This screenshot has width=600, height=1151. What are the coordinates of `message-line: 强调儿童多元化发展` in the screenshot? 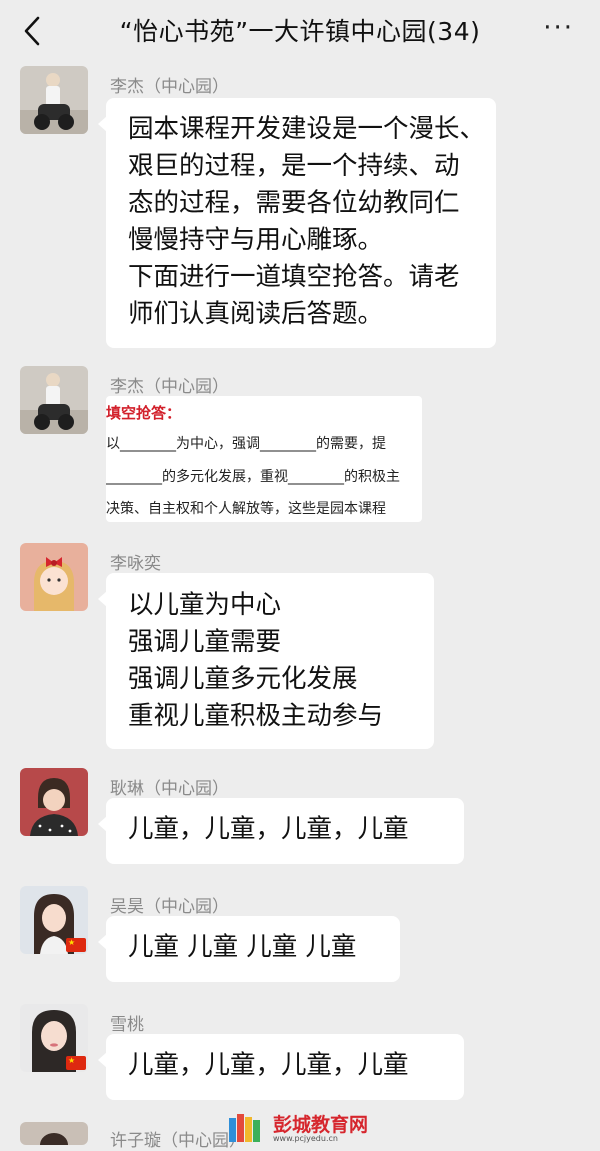 It's located at (243, 679).